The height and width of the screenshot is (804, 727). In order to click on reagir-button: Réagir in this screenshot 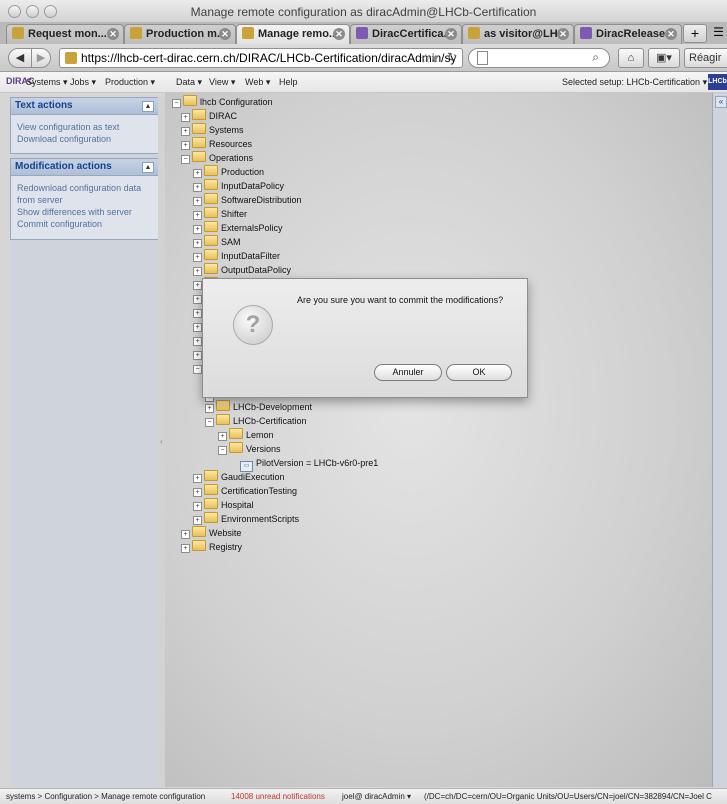, I will do `click(705, 58)`.